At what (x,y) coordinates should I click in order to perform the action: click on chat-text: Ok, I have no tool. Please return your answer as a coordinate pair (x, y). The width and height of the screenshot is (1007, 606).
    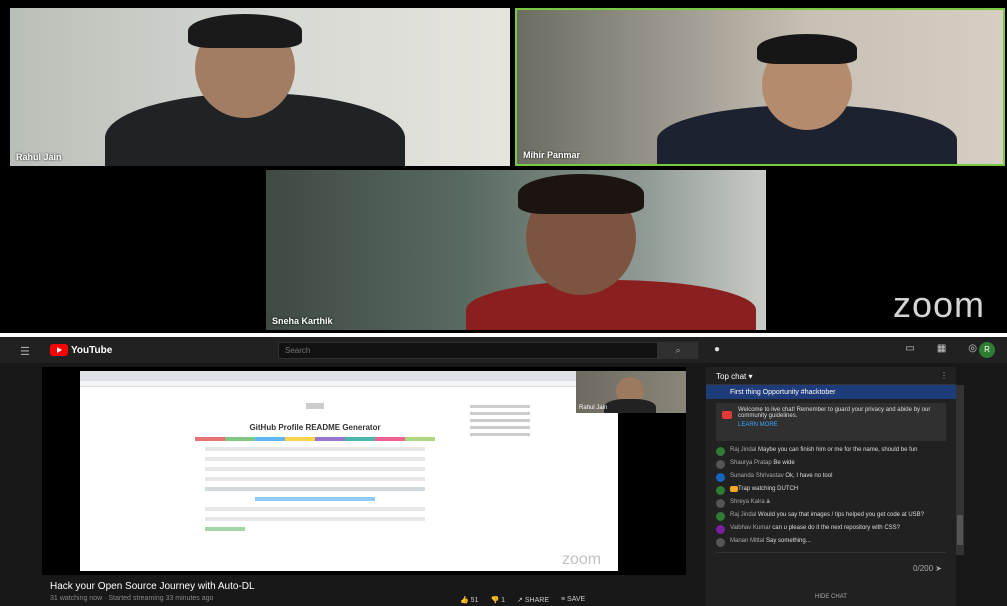
    Looking at the image, I should click on (809, 476).